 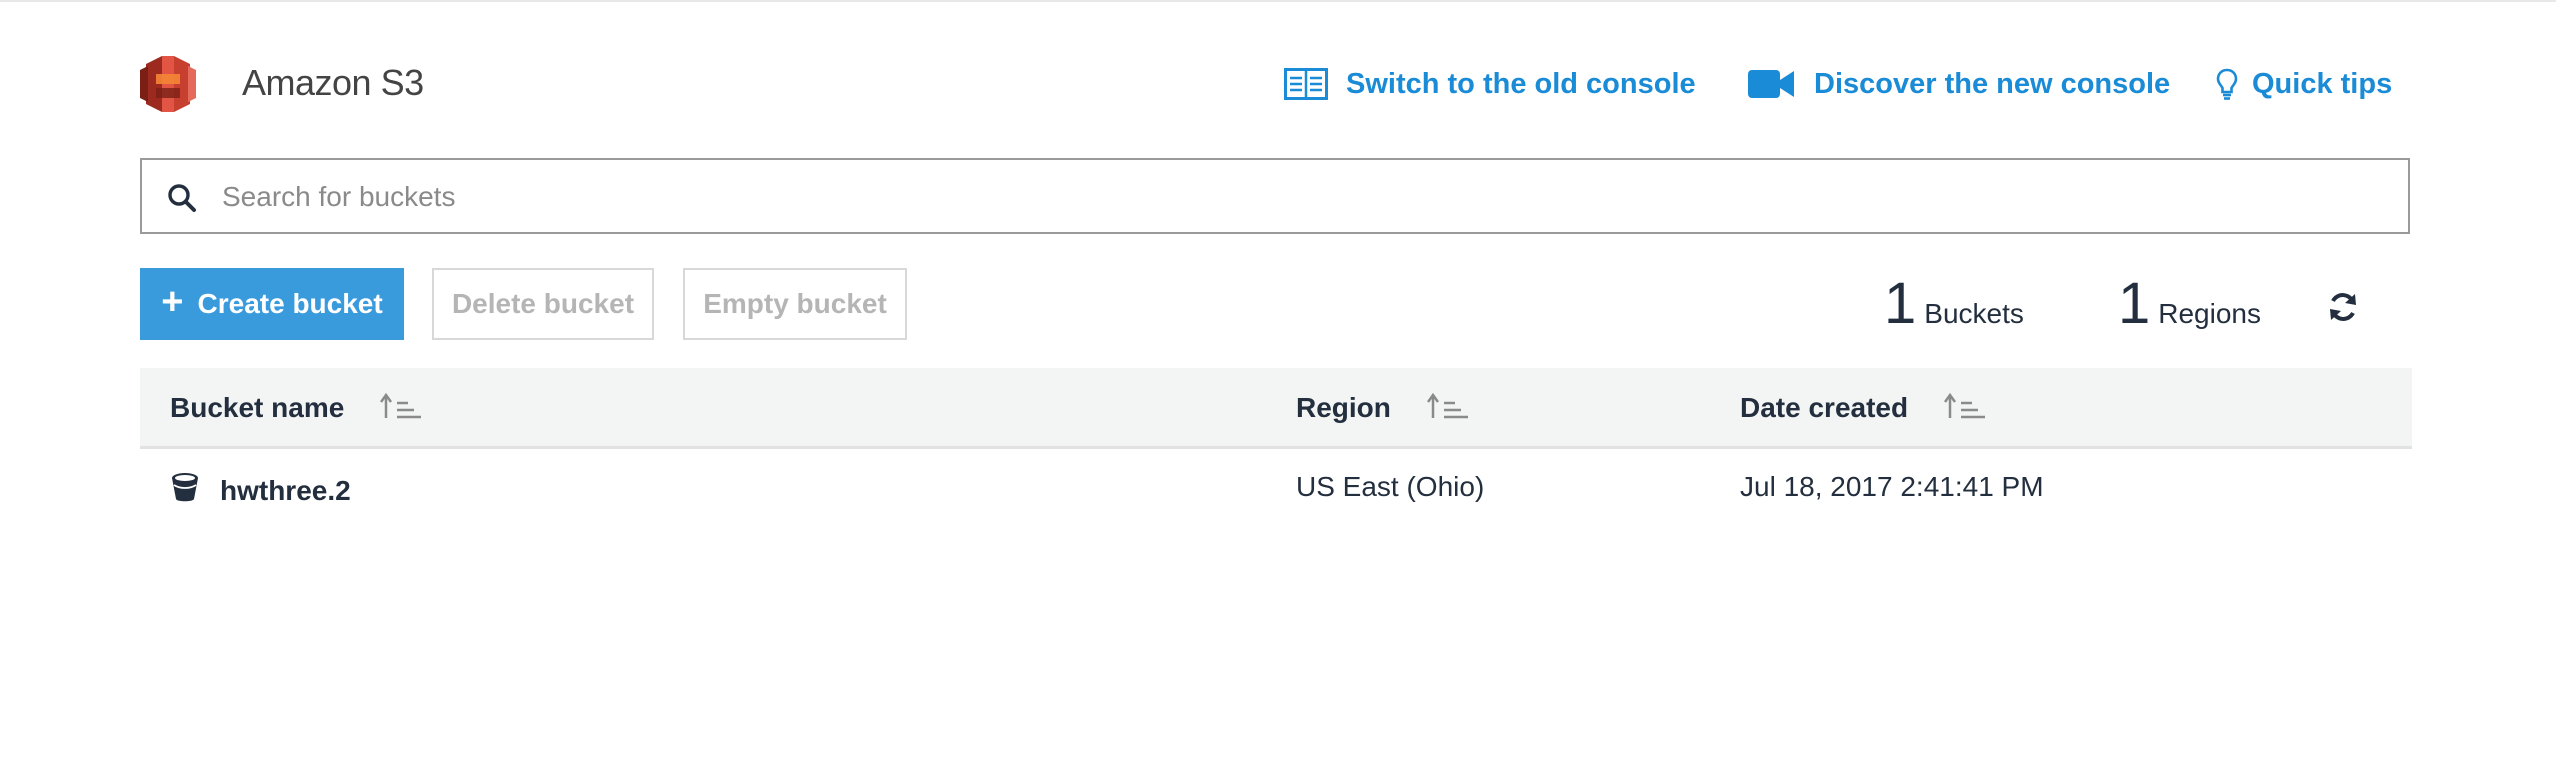 I want to click on column-region-label: Region, so click(x=1343, y=407).